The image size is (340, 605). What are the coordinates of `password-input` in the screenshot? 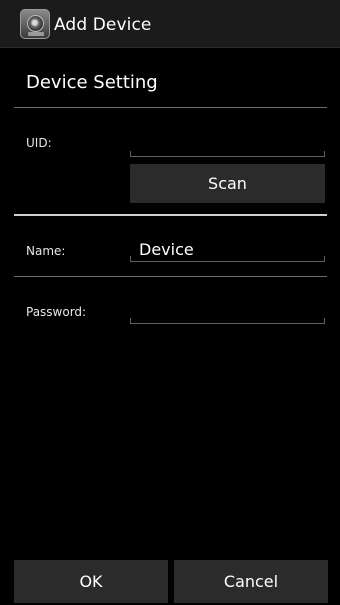 It's located at (227, 321).